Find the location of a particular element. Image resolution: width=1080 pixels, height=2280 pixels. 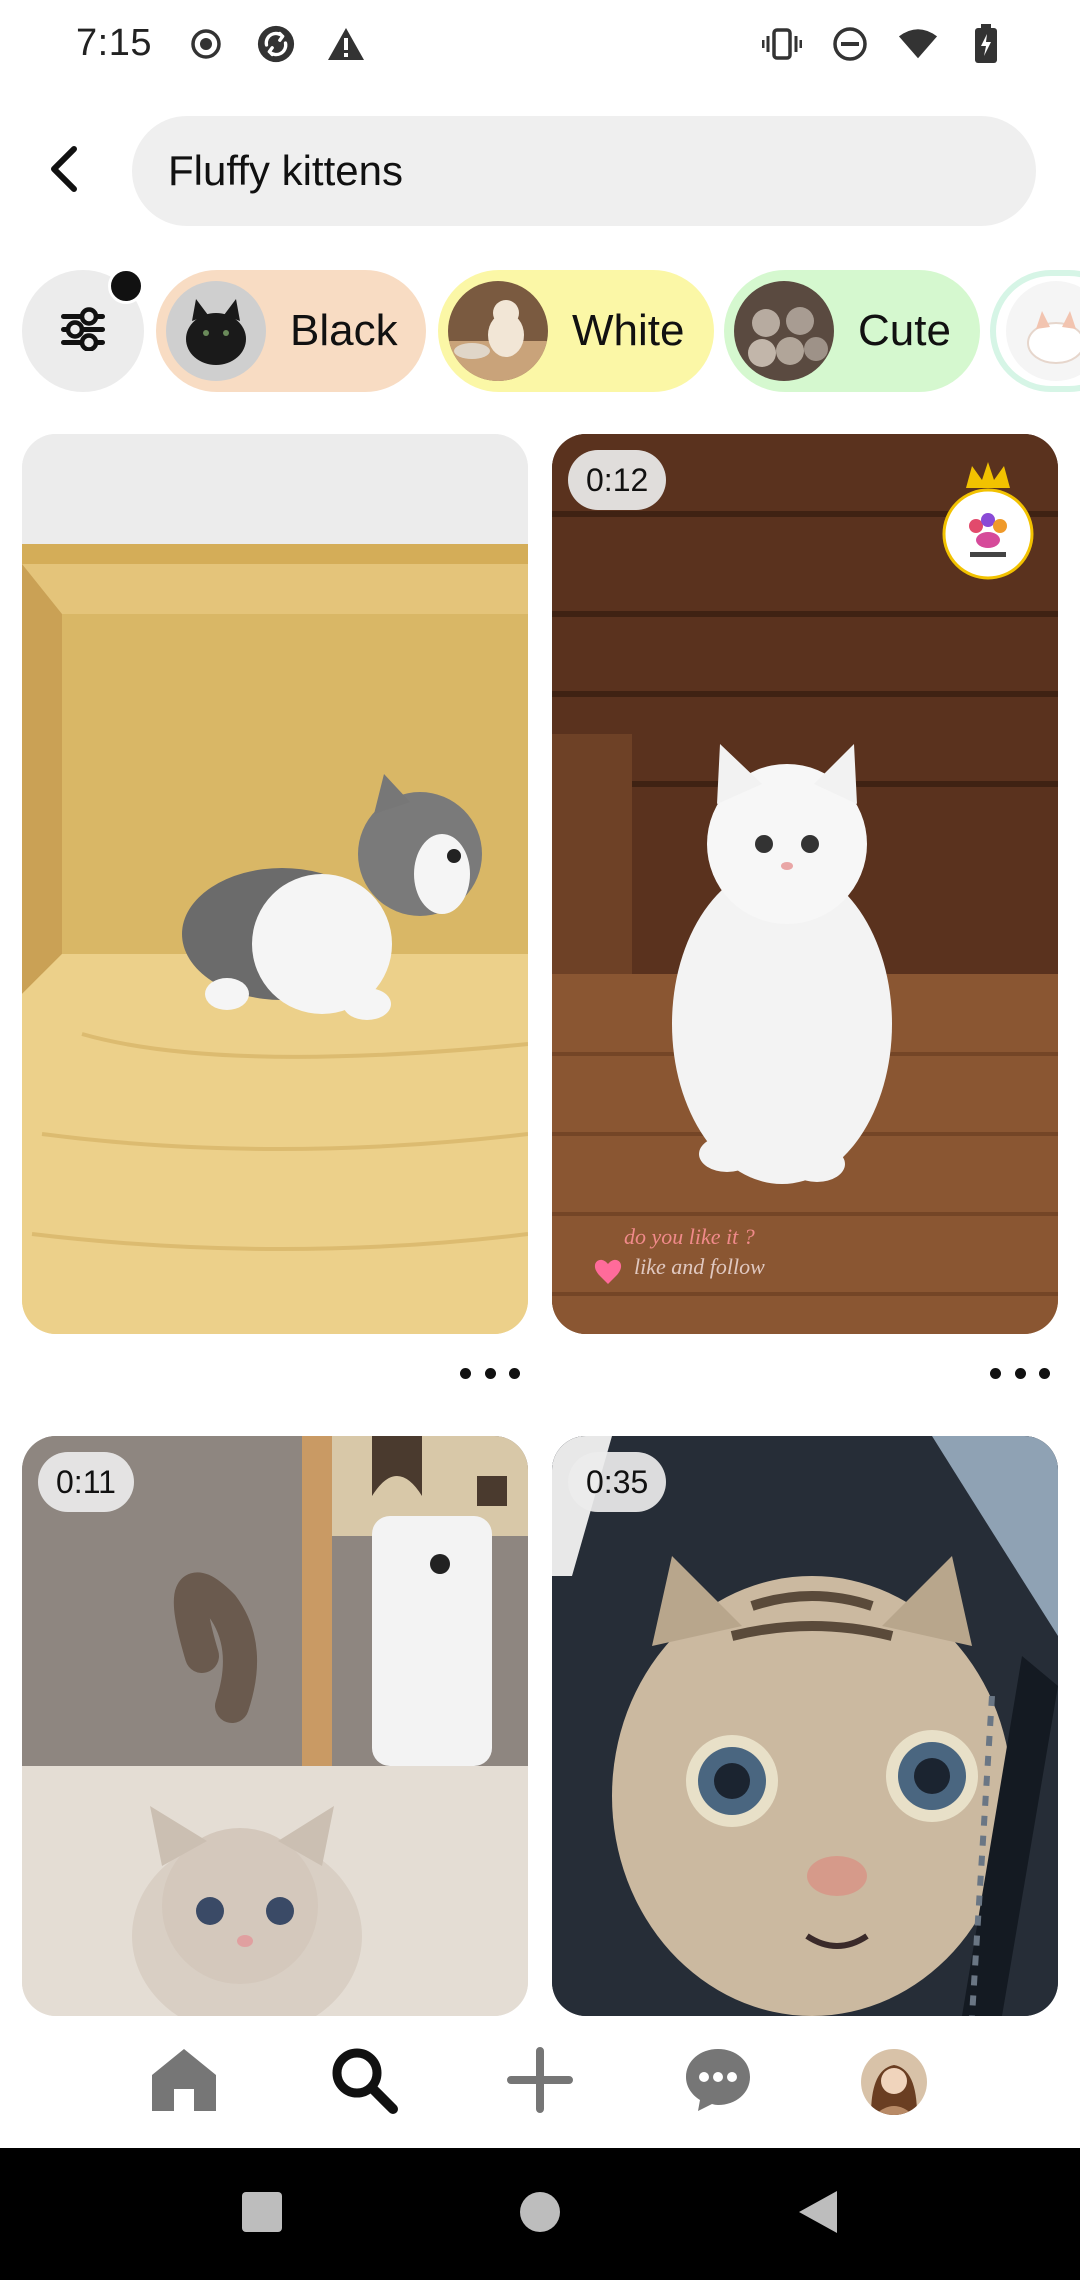

system-navigation-bar is located at coordinates (540, 2214).